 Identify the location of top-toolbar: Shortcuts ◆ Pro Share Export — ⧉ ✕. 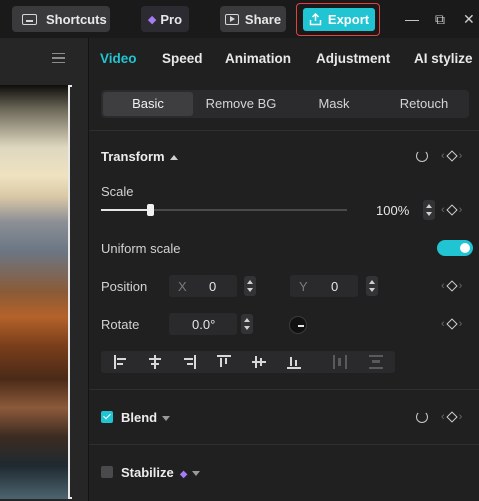
(239, 19).